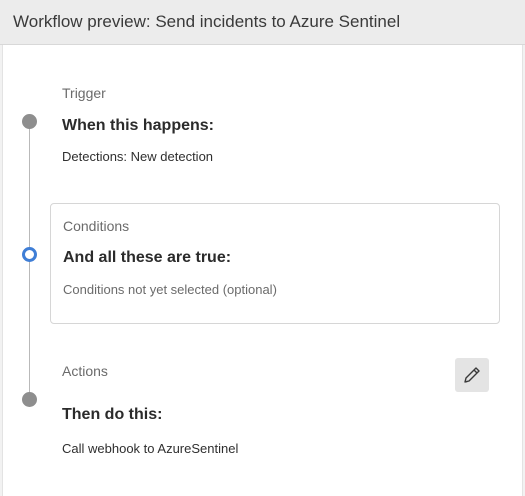 The width and height of the screenshot is (525, 496). I want to click on conditions-detail: Conditions not yet selected (optional), so click(170, 289).